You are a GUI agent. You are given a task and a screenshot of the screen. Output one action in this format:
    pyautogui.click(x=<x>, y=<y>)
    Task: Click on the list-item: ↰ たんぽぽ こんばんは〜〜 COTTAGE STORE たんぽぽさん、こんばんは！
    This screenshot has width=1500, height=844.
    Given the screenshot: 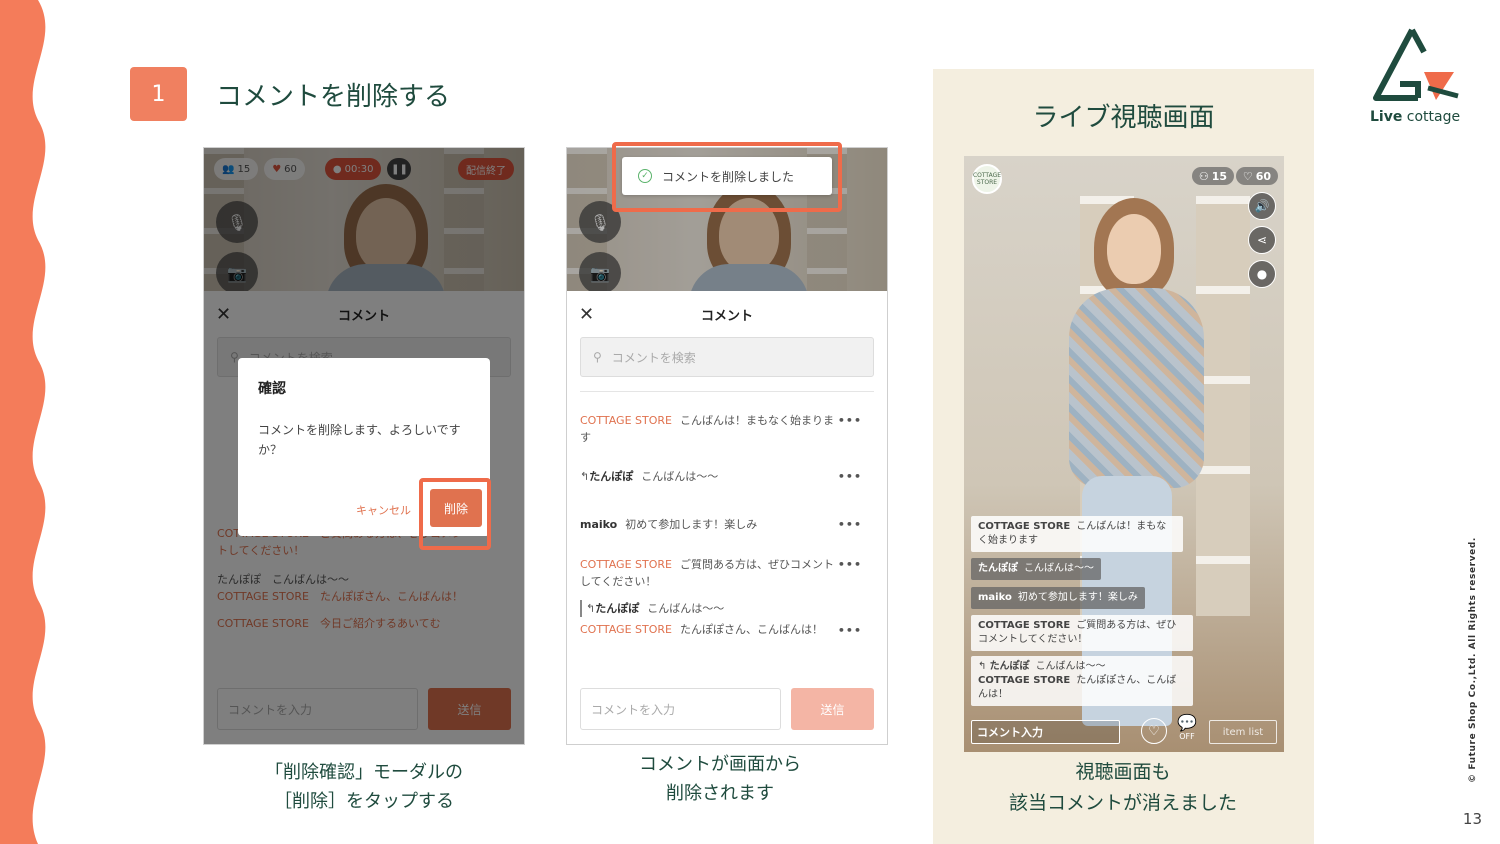 What is the action you would take?
    pyautogui.click(x=1082, y=681)
    